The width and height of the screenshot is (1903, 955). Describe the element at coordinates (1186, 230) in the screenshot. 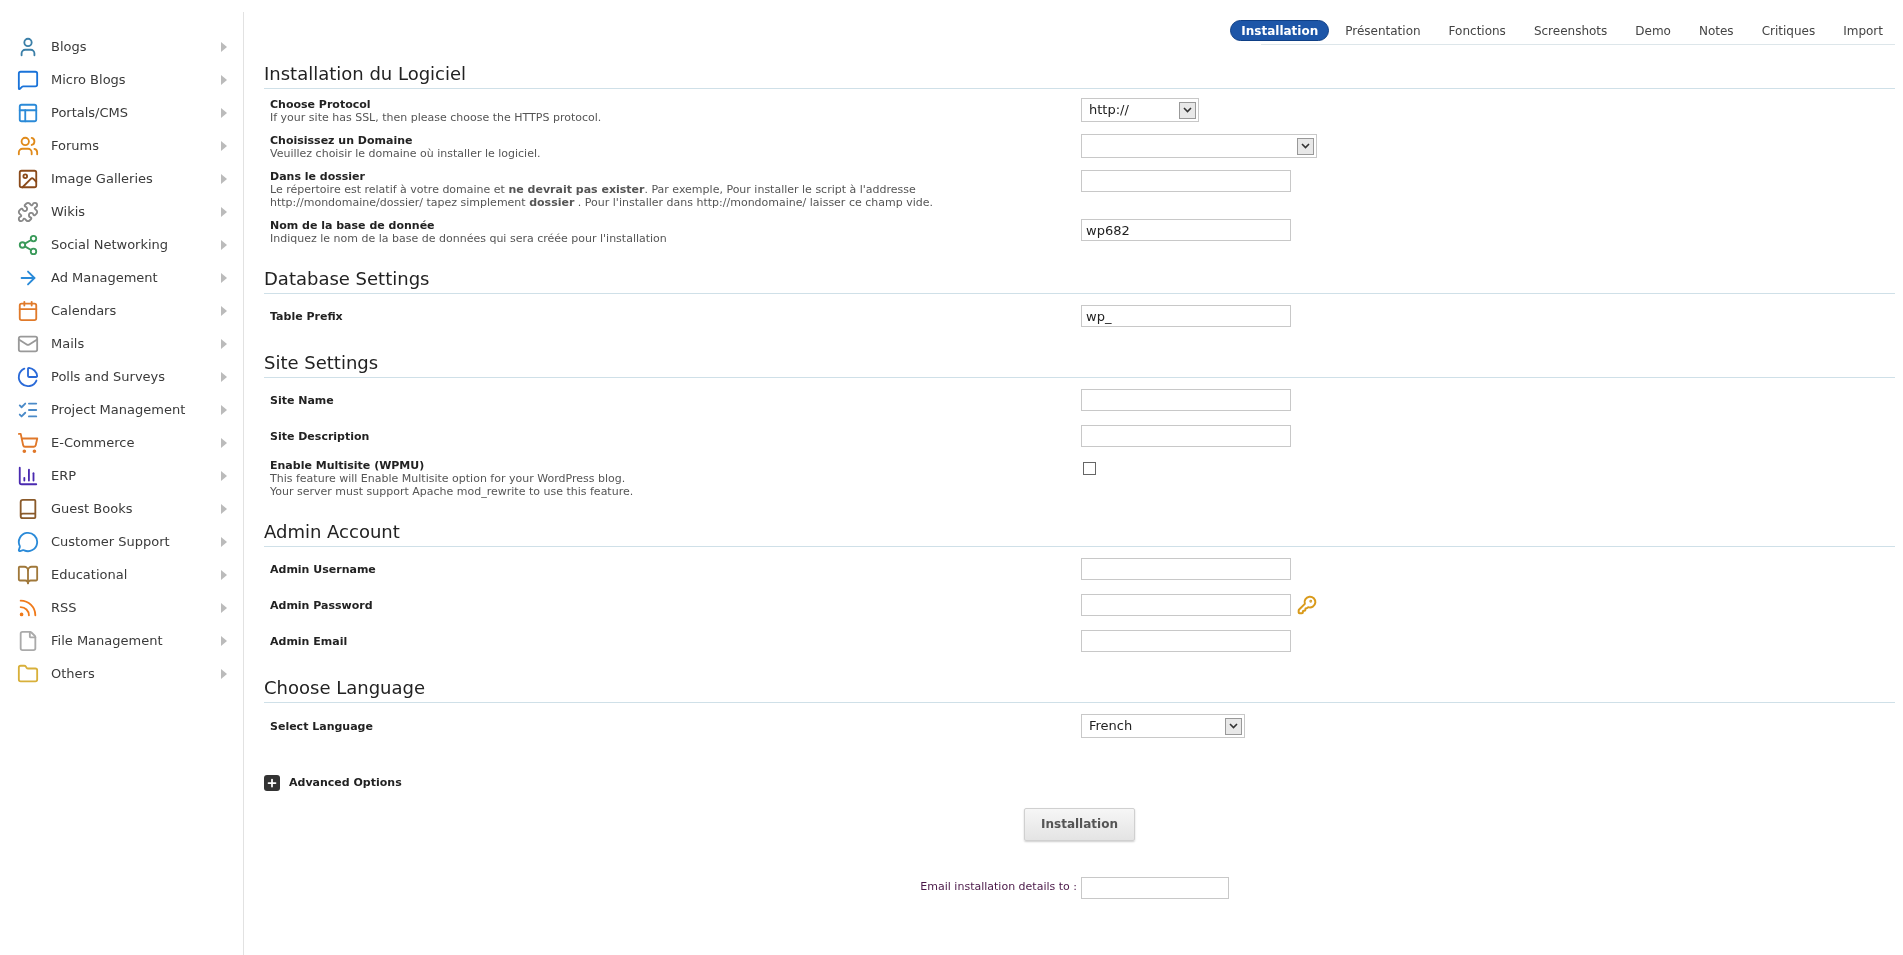

I see `text-field: wp682` at that location.